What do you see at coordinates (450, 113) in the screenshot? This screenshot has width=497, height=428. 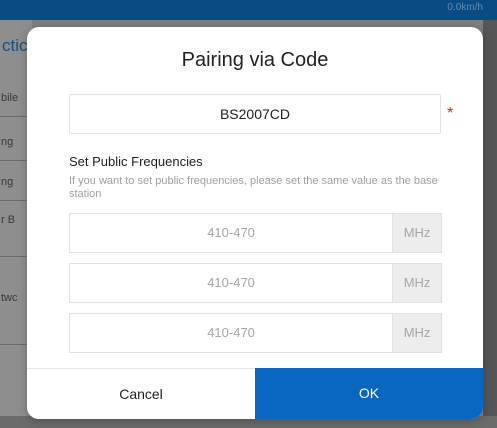 I see `required-marker: *` at bounding box center [450, 113].